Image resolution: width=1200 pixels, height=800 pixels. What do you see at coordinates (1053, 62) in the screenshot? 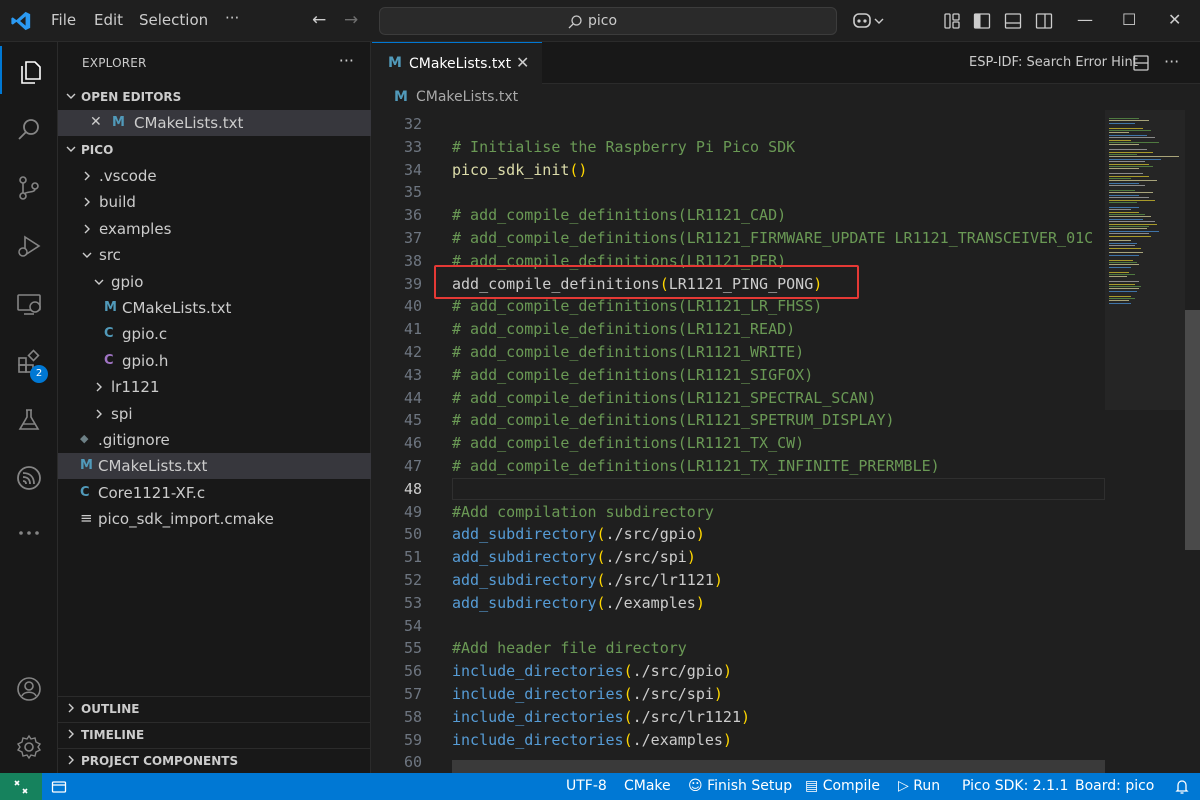
I see `esp-idf-search-error-hint: ESP-IDF: Search Error Hint` at bounding box center [1053, 62].